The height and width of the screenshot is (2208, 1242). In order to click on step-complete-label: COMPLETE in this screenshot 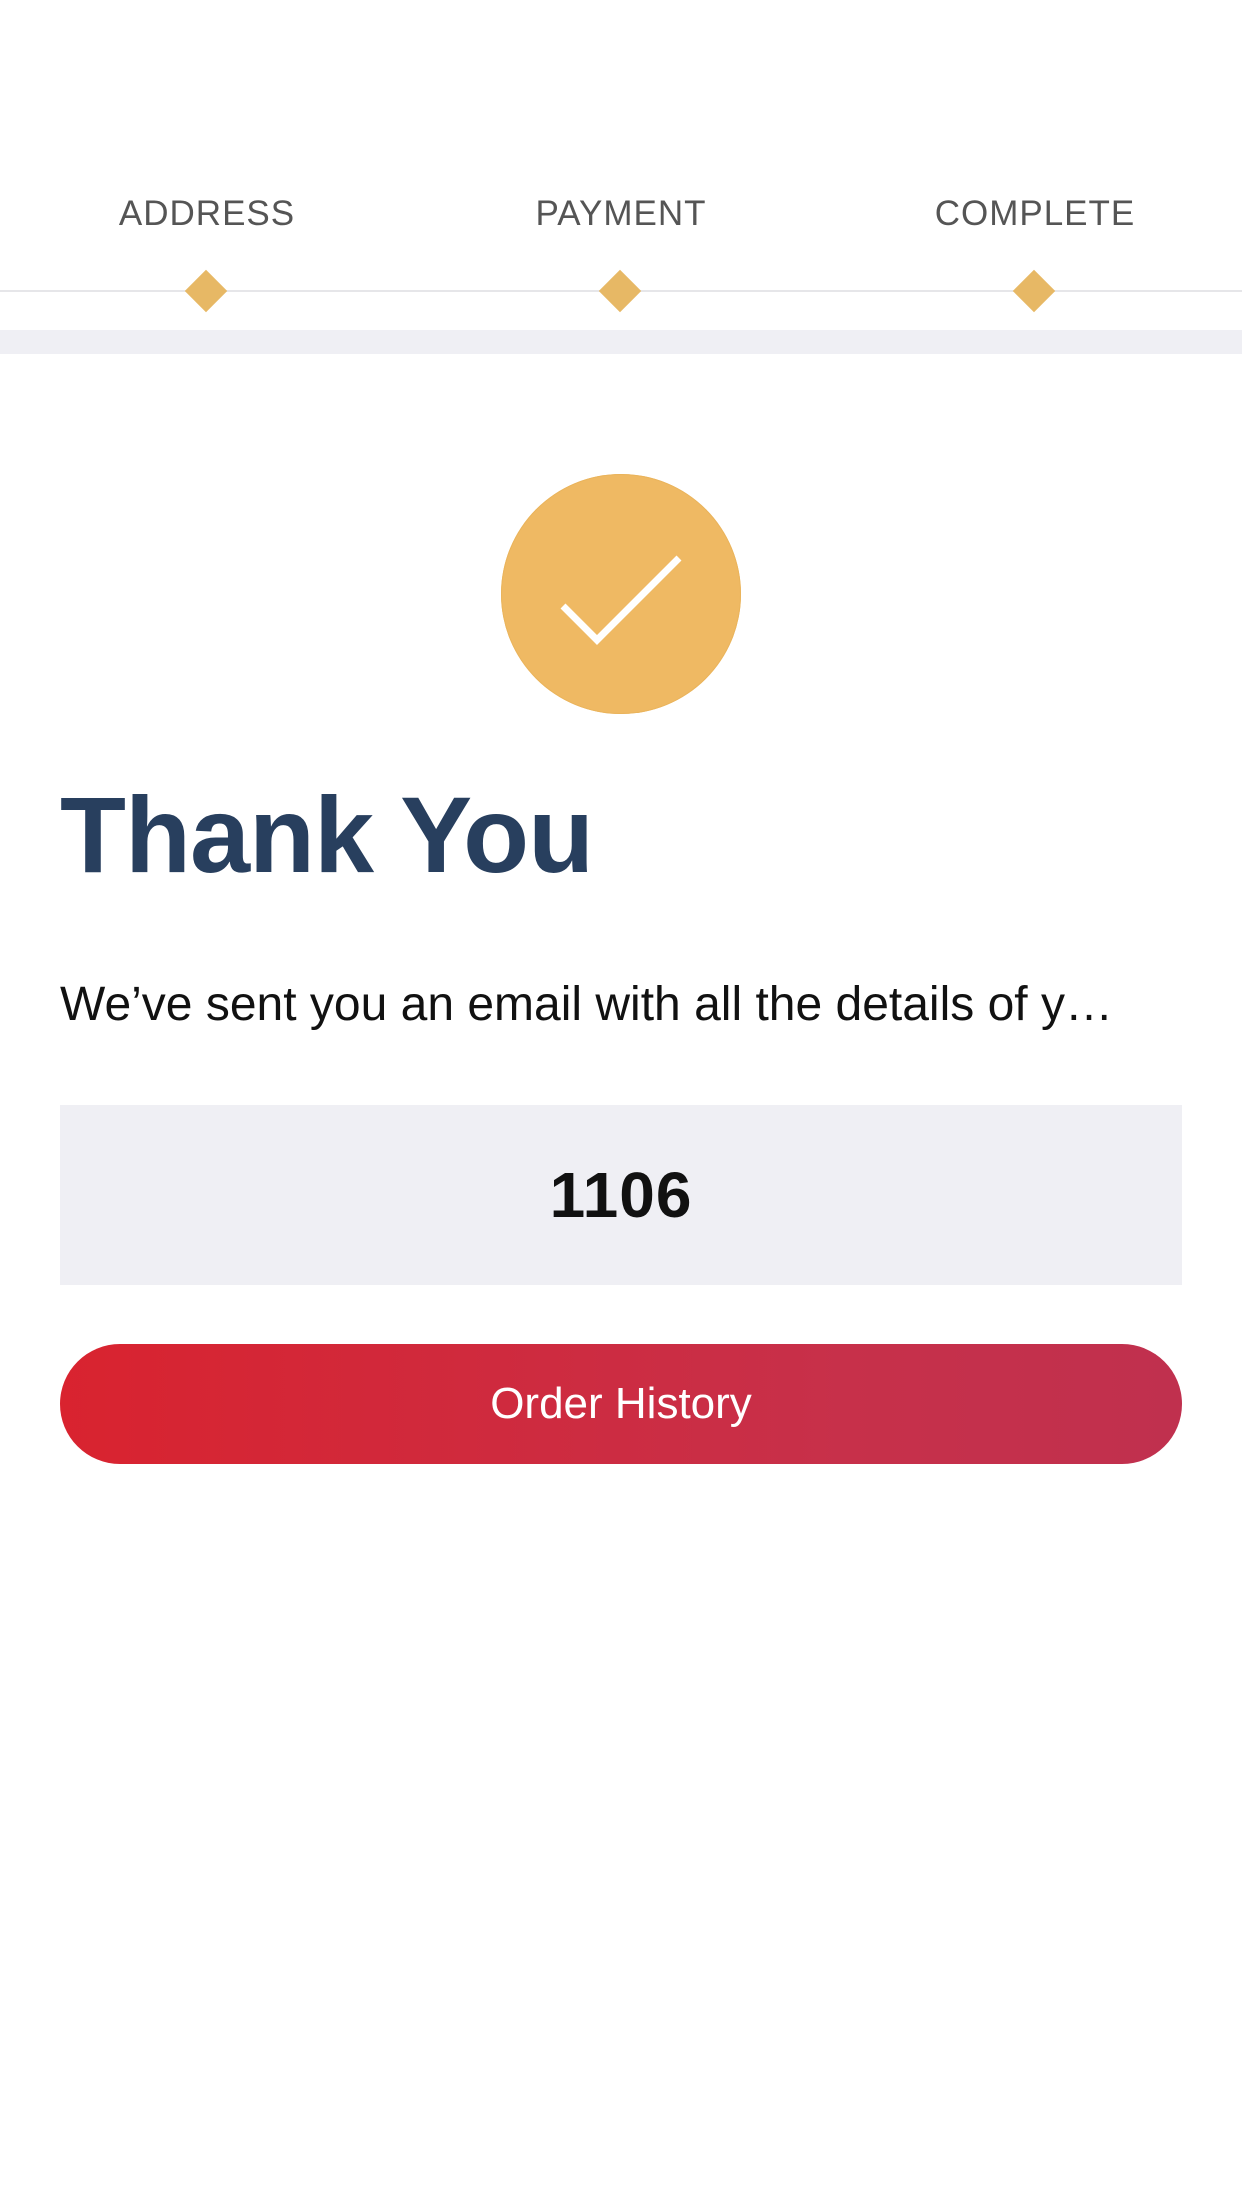, I will do `click(1035, 213)`.